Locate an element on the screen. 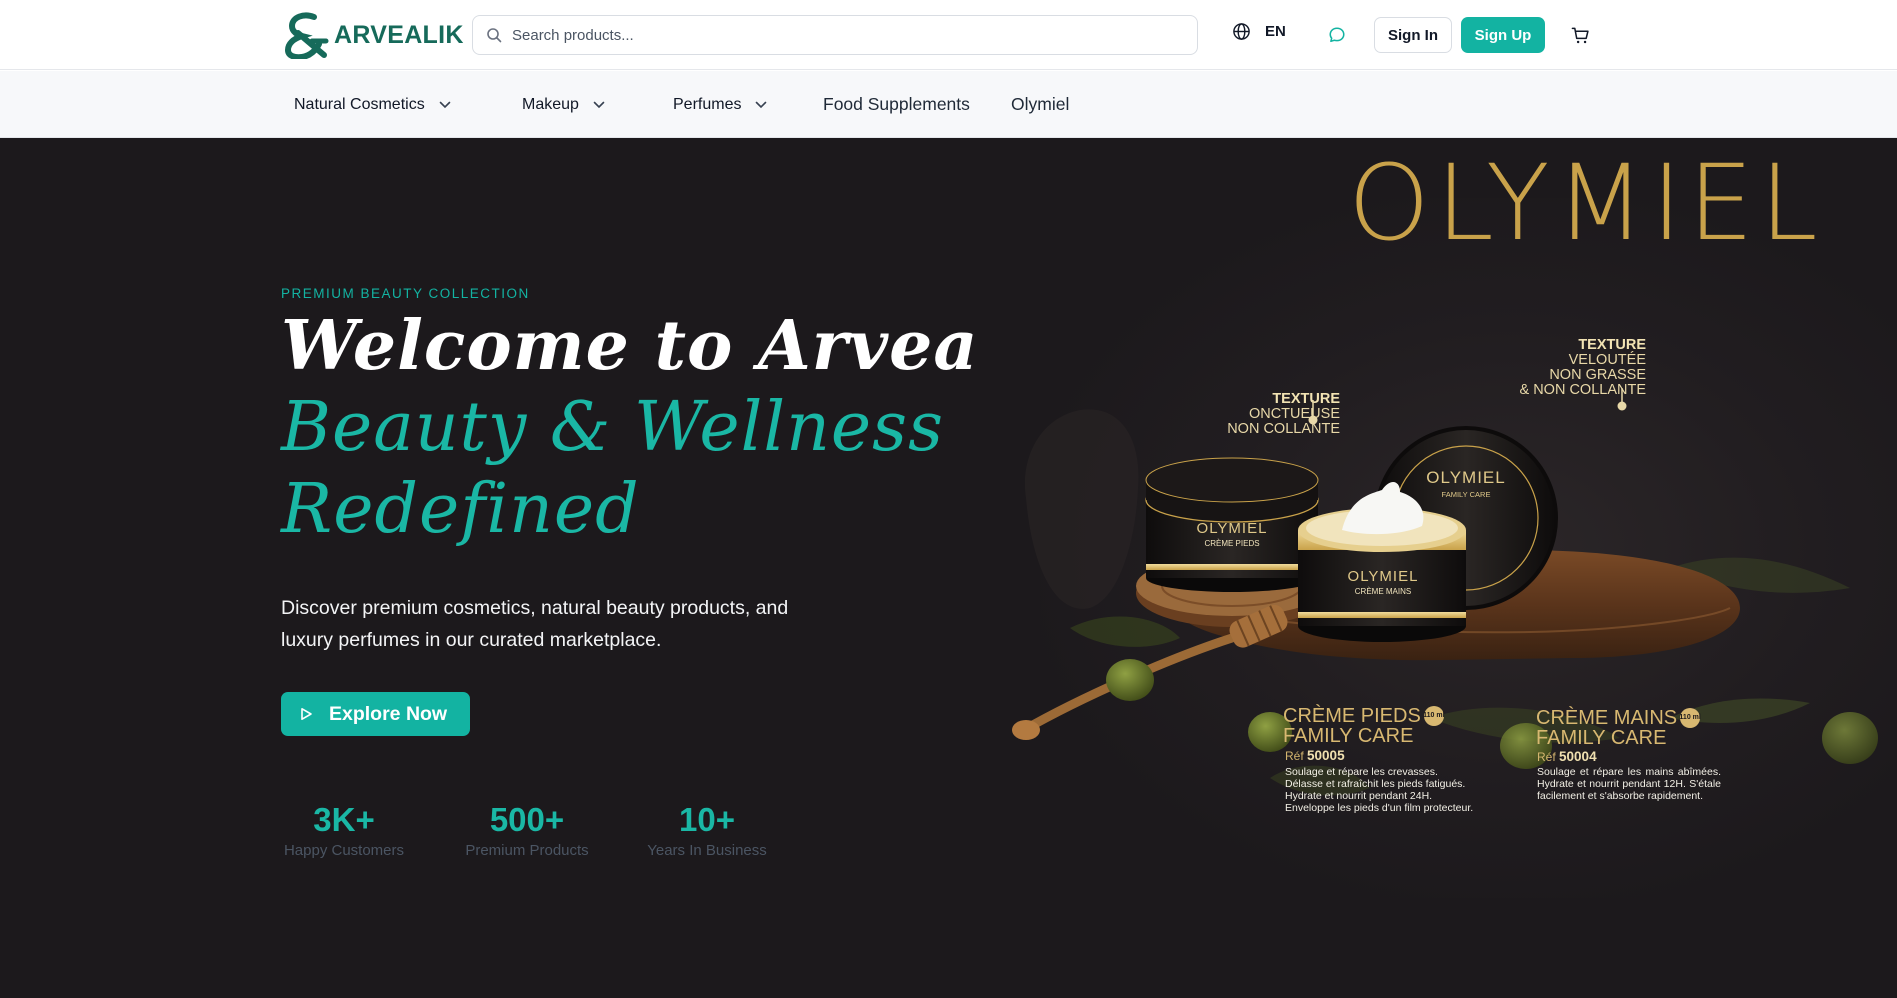 The height and width of the screenshot is (998, 1897). cart-icon is located at coordinates (1580, 35).